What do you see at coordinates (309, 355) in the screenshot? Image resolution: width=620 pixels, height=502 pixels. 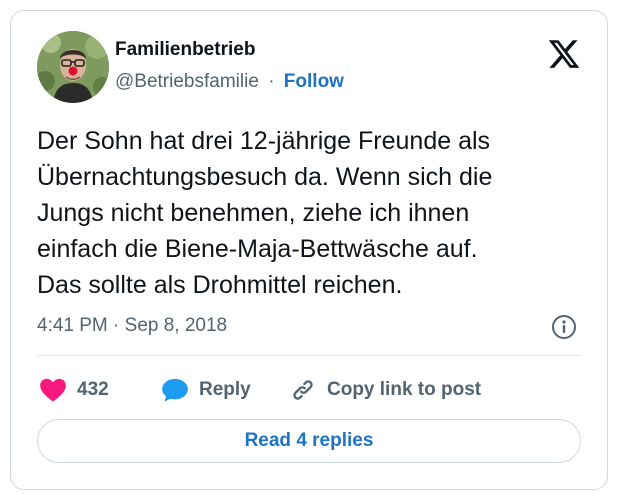 I see `divider` at bounding box center [309, 355].